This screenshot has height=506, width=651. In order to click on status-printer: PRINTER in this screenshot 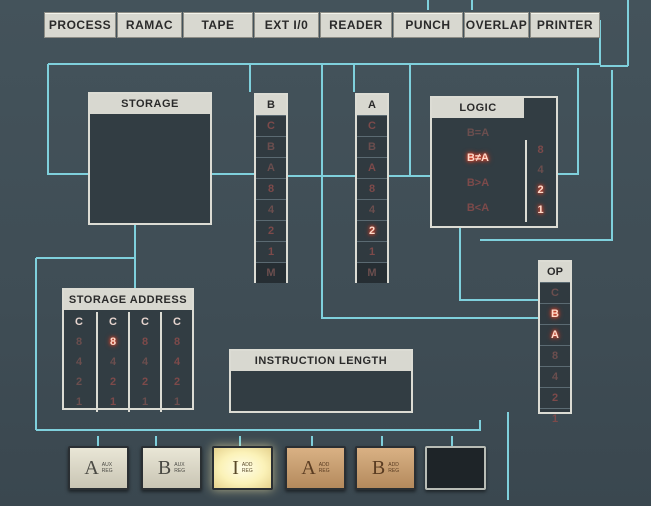, I will do `click(565, 25)`.